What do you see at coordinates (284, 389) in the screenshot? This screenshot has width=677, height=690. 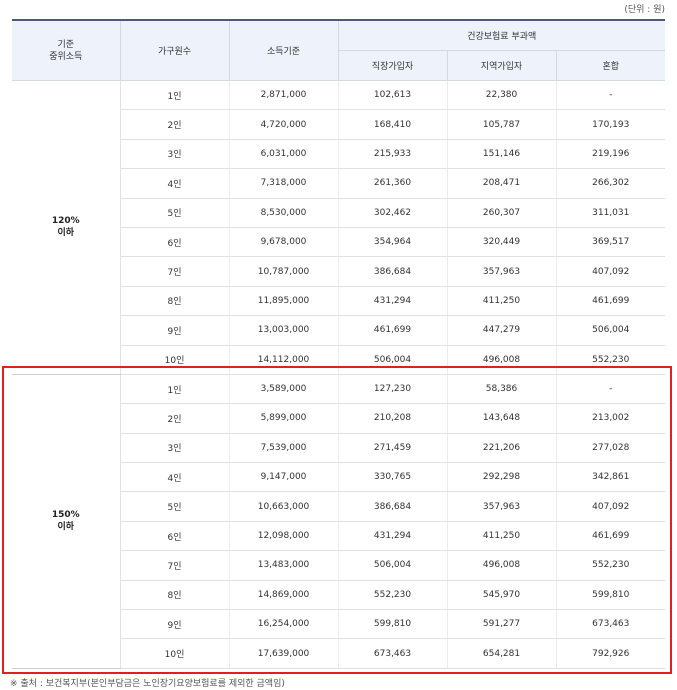 I see `income-cell: 3,589,000` at bounding box center [284, 389].